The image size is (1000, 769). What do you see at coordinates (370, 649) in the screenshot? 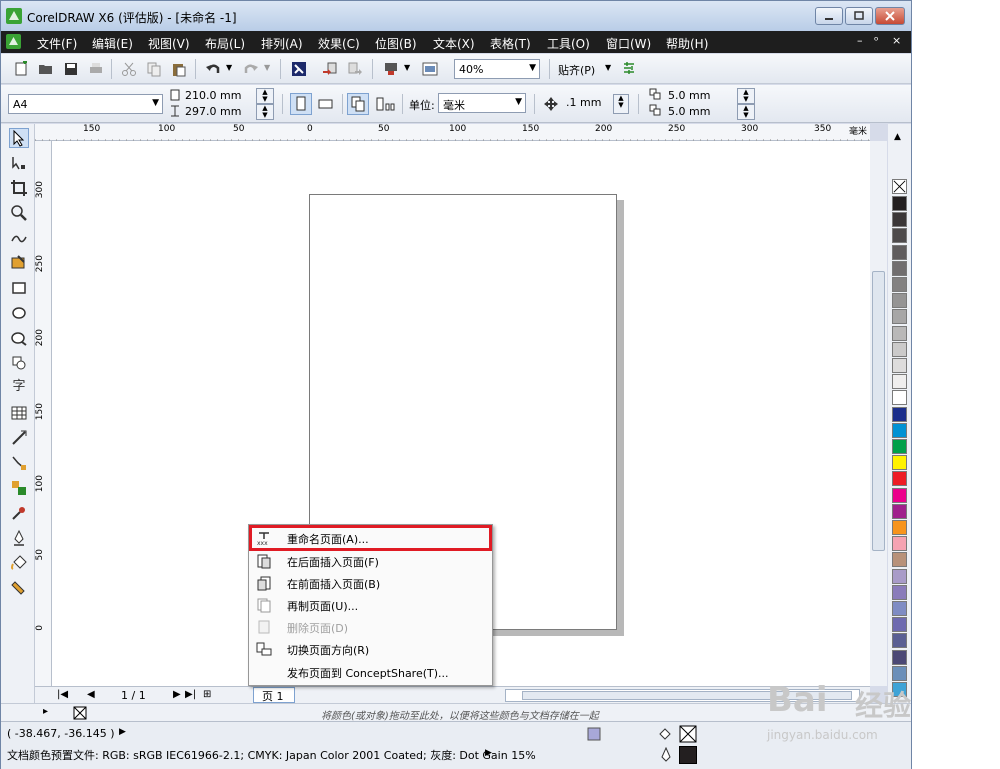
I see `switch-page-orientation-menu-item: 切换页面方向(R)` at bounding box center [370, 649].